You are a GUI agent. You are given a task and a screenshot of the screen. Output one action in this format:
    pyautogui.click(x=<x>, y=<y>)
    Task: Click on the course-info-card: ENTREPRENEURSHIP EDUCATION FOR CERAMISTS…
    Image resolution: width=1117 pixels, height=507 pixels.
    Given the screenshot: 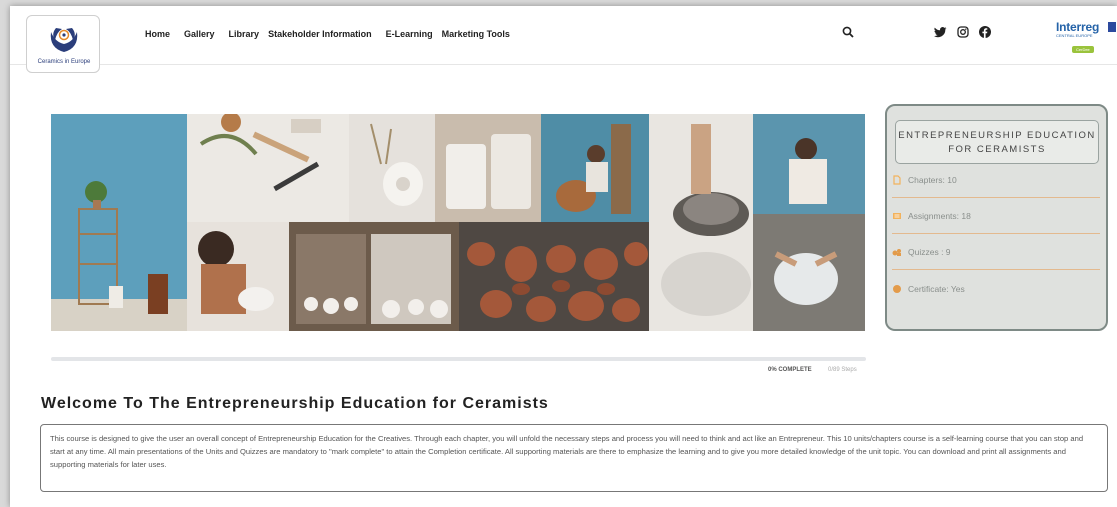 What is the action you would take?
    pyautogui.click(x=996, y=217)
    